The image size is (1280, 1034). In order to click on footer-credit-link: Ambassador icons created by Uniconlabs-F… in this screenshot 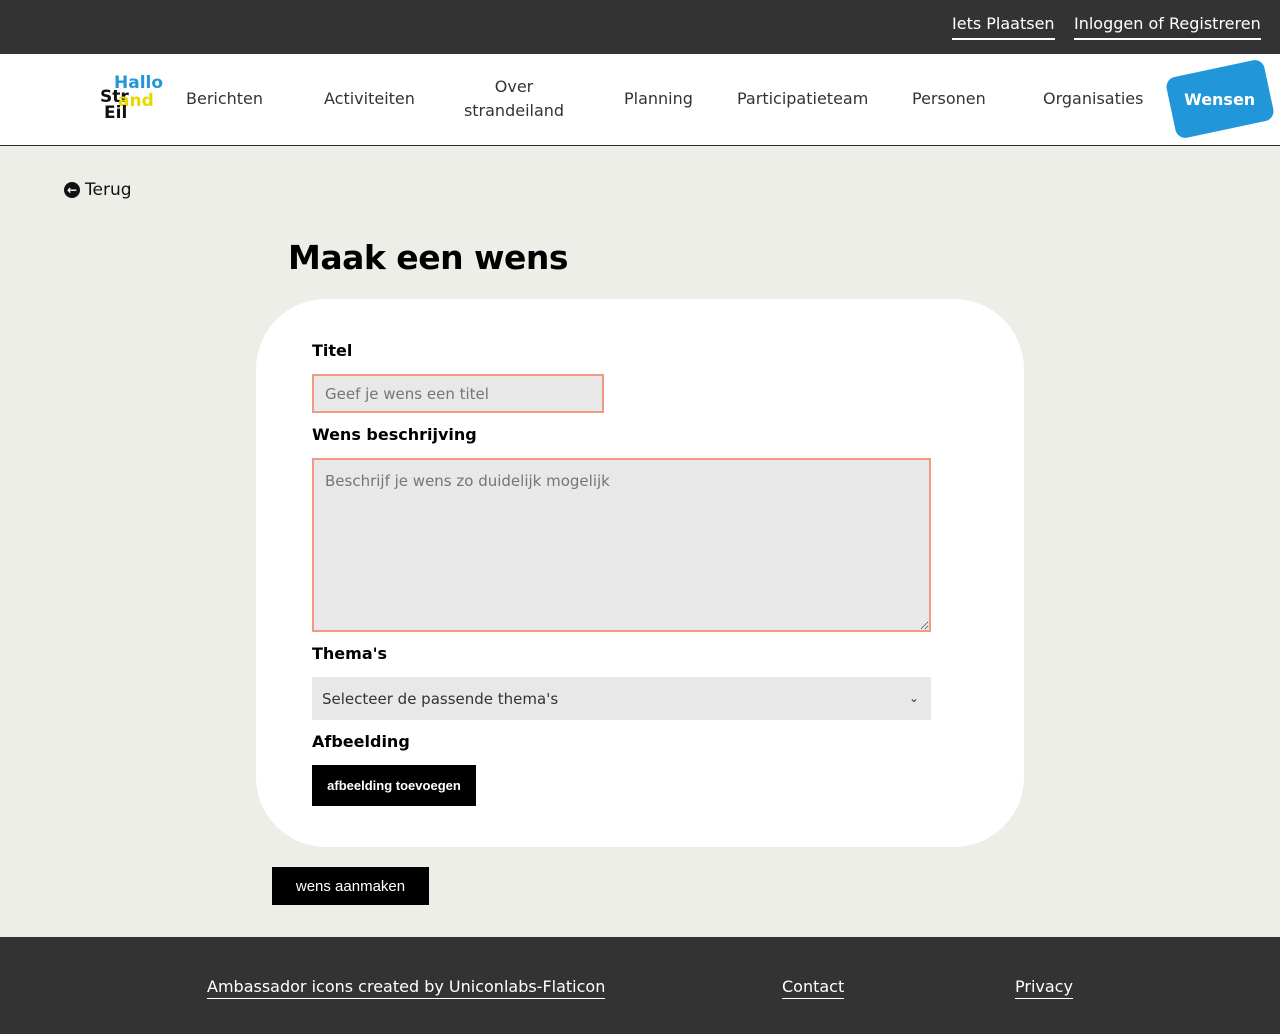, I will do `click(406, 988)`.